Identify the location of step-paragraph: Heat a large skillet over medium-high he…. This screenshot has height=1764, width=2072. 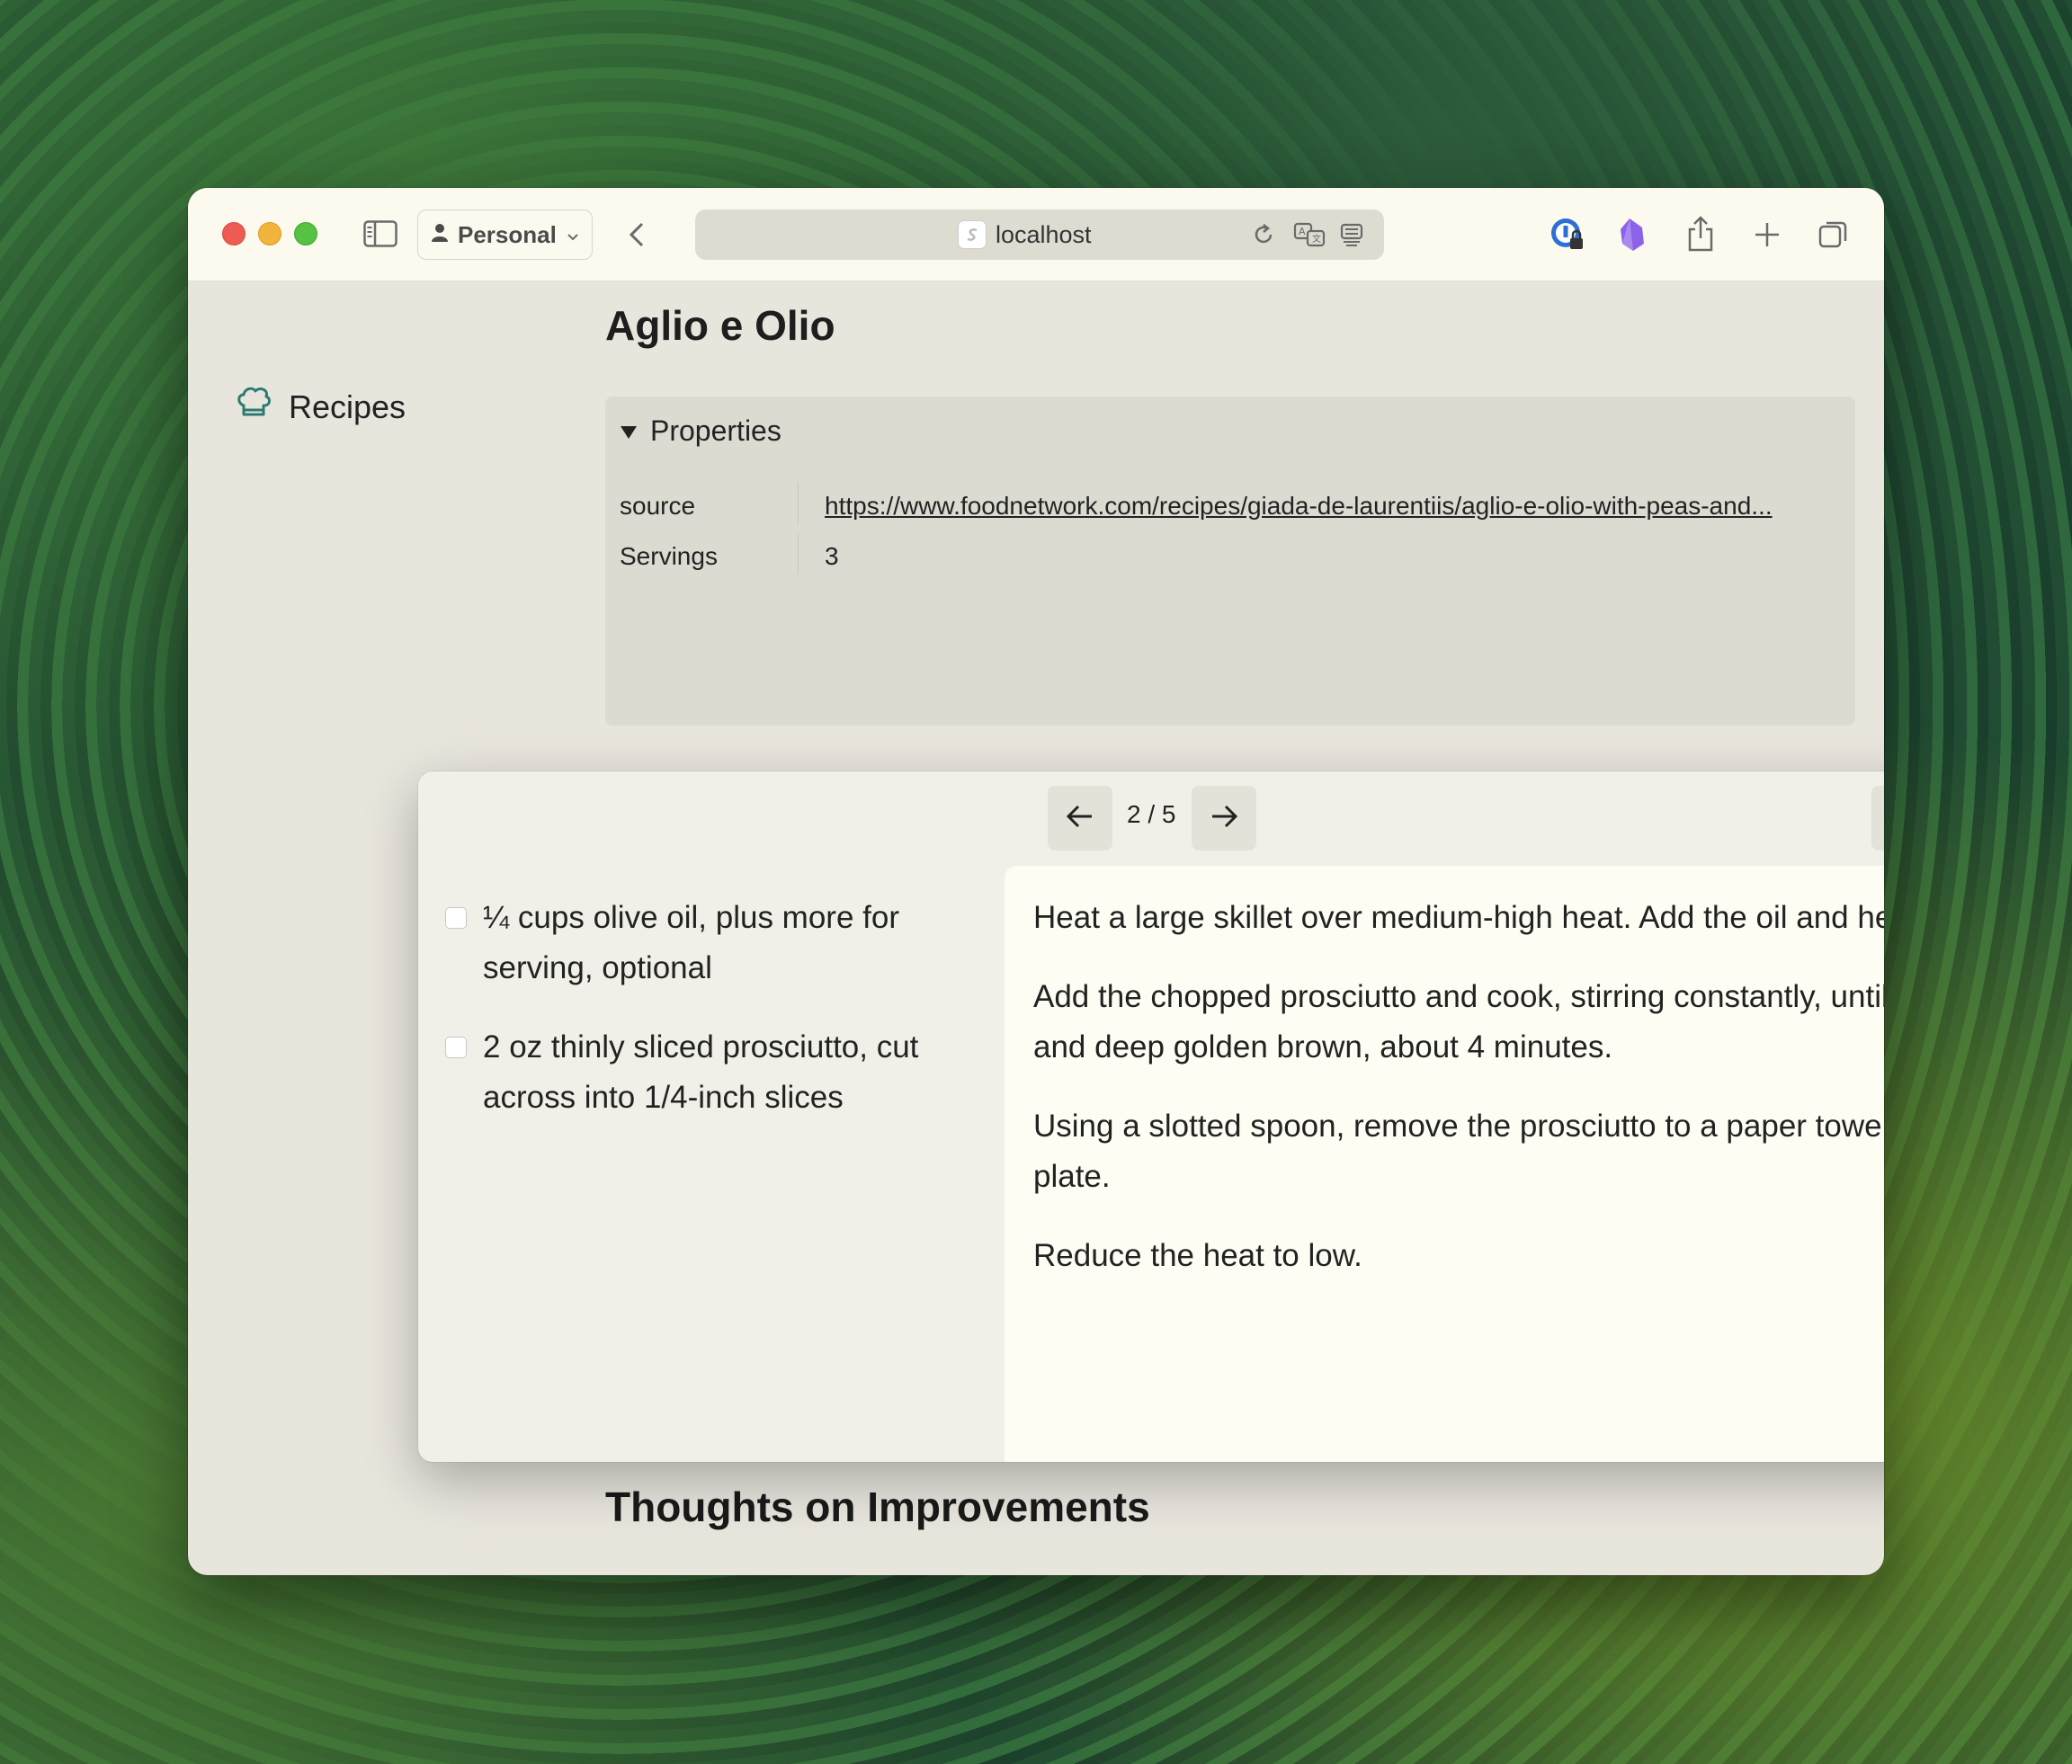
(1458, 918).